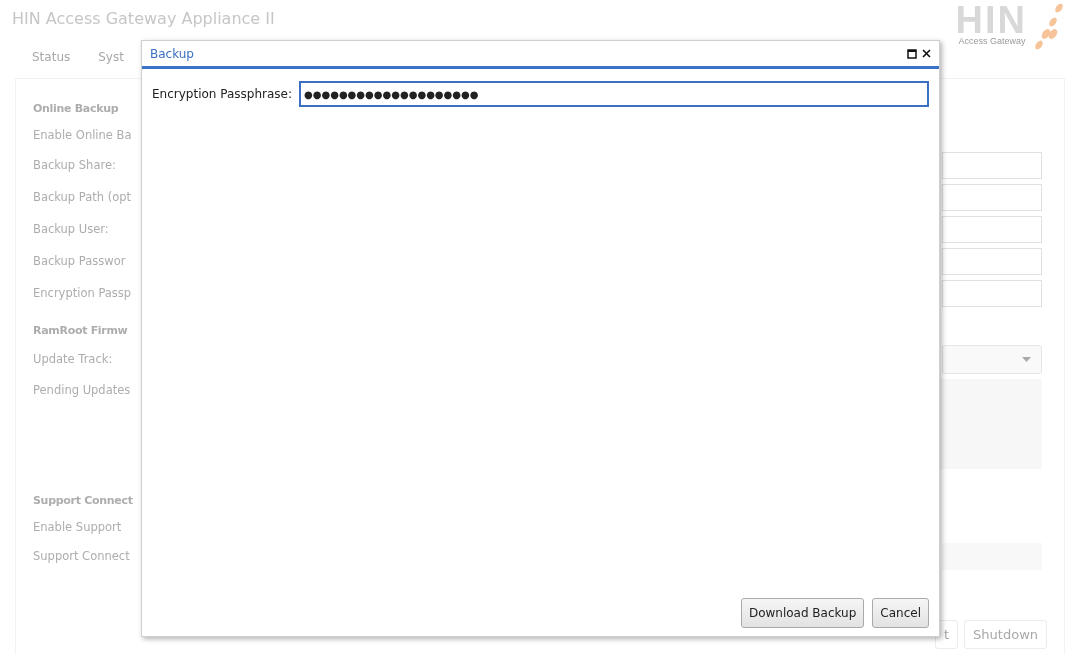  I want to click on maximize-icon, so click(912, 53).